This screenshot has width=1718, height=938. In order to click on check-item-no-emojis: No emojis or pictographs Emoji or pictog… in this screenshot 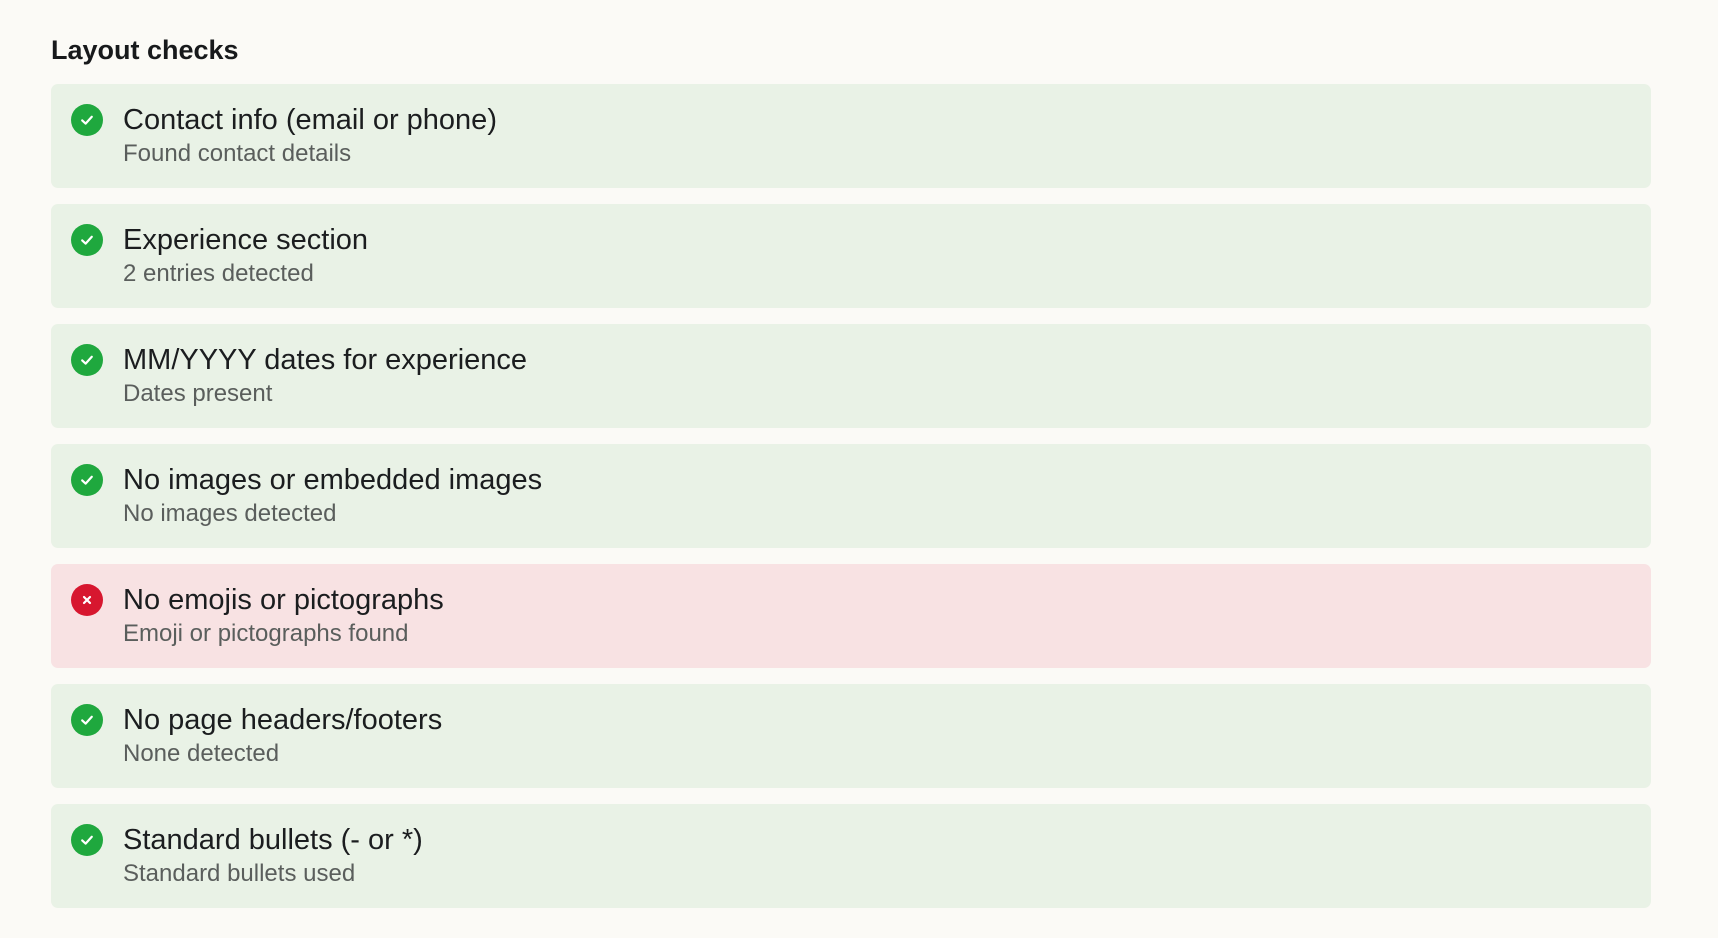, I will do `click(851, 616)`.